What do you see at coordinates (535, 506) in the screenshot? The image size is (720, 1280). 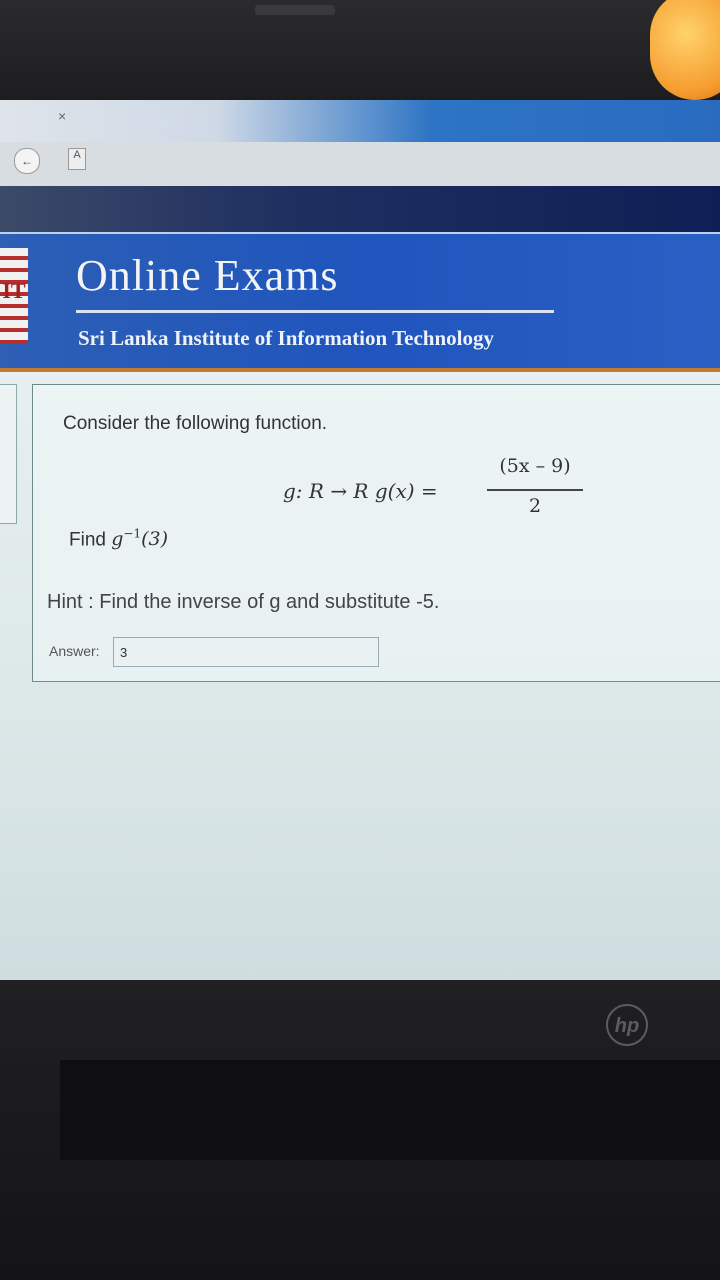 I see `formula-denominator: 2` at bounding box center [535, 506].